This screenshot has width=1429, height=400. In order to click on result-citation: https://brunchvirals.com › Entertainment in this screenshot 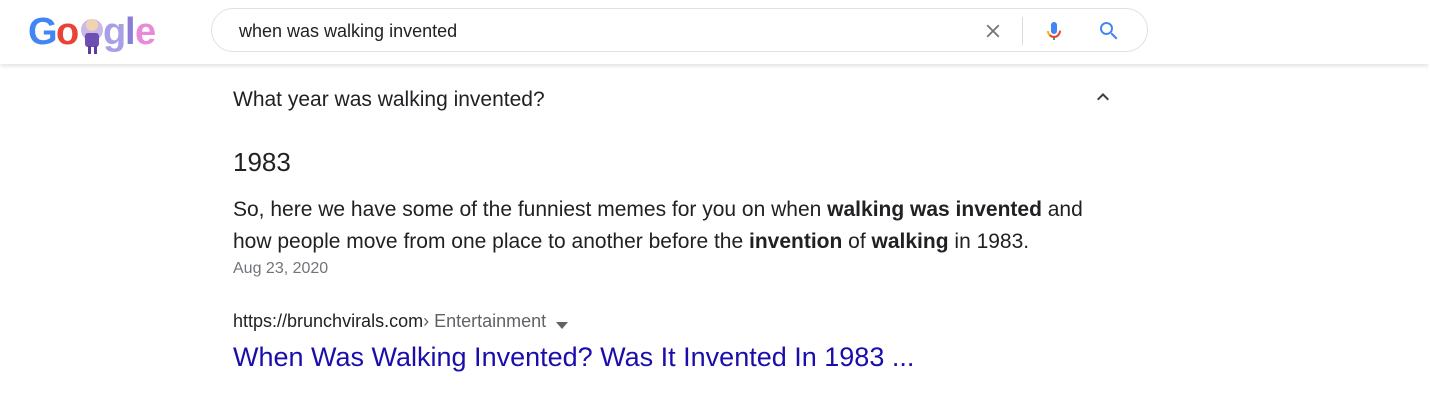, I will do `click(401, 321)`.